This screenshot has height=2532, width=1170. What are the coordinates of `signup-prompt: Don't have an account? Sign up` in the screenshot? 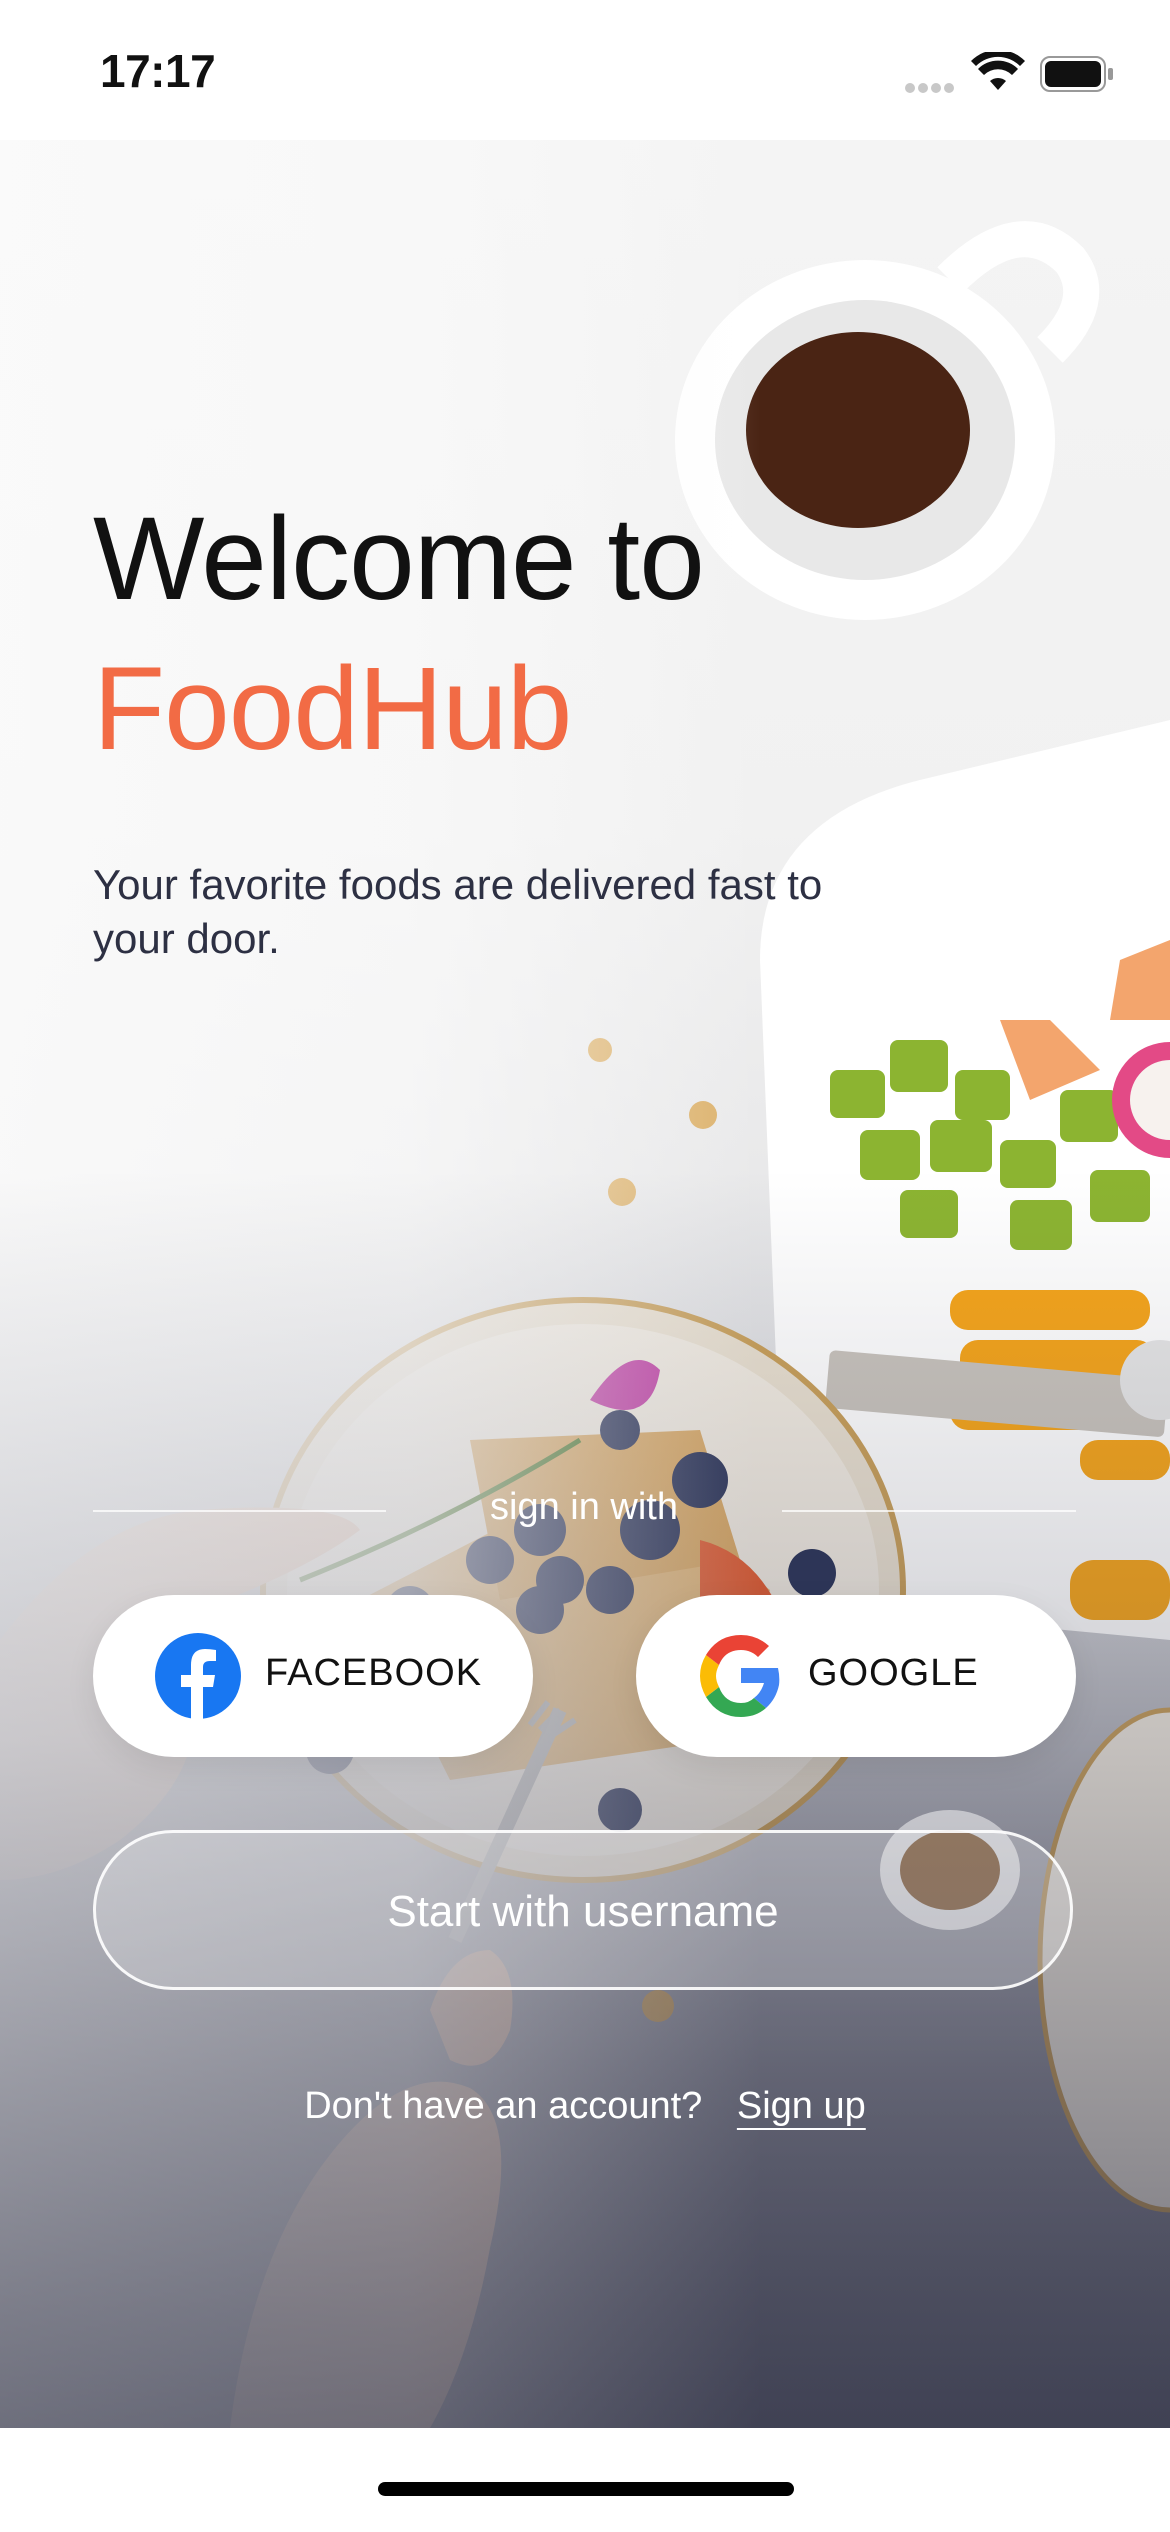 It's located at (585, 2106).